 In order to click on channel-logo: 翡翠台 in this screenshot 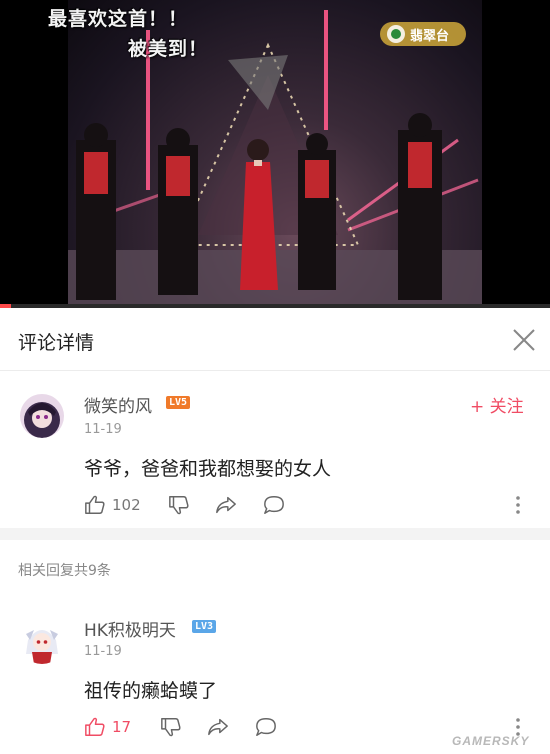, I will do `click(423, 34)`.